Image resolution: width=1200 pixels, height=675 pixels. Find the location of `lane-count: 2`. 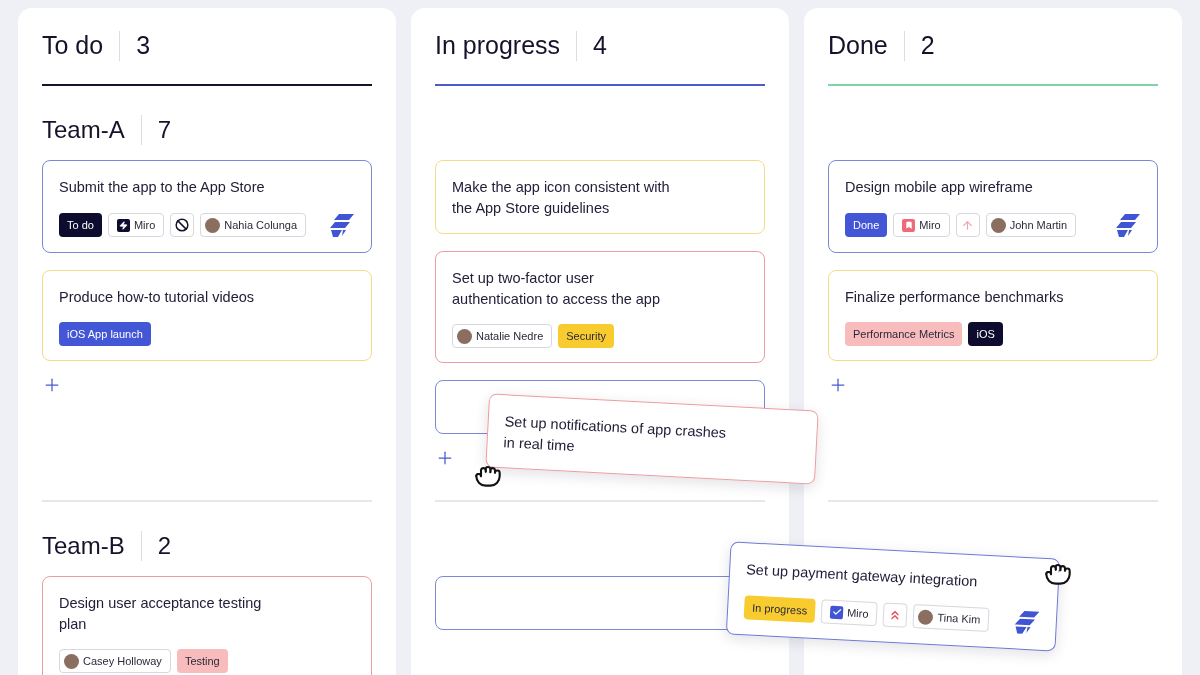

lane-count: 2 is located at coordinates (164, 546).